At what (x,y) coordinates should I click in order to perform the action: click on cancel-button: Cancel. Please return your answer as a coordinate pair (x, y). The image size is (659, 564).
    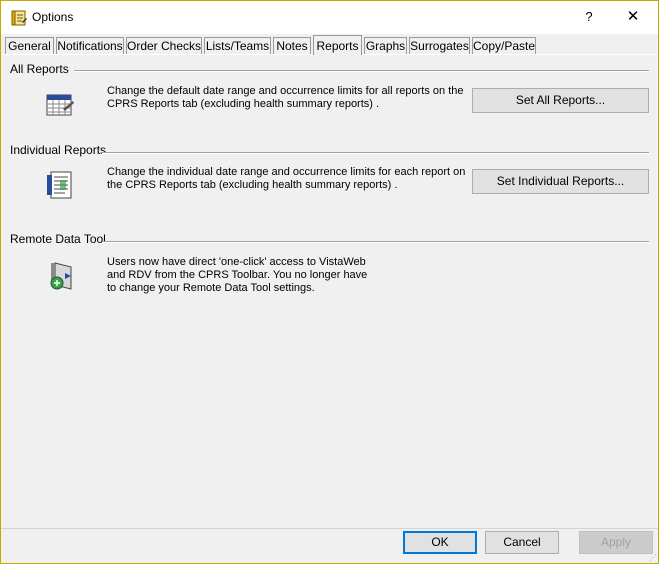
    Looking at the image, I should click on (522, 542).